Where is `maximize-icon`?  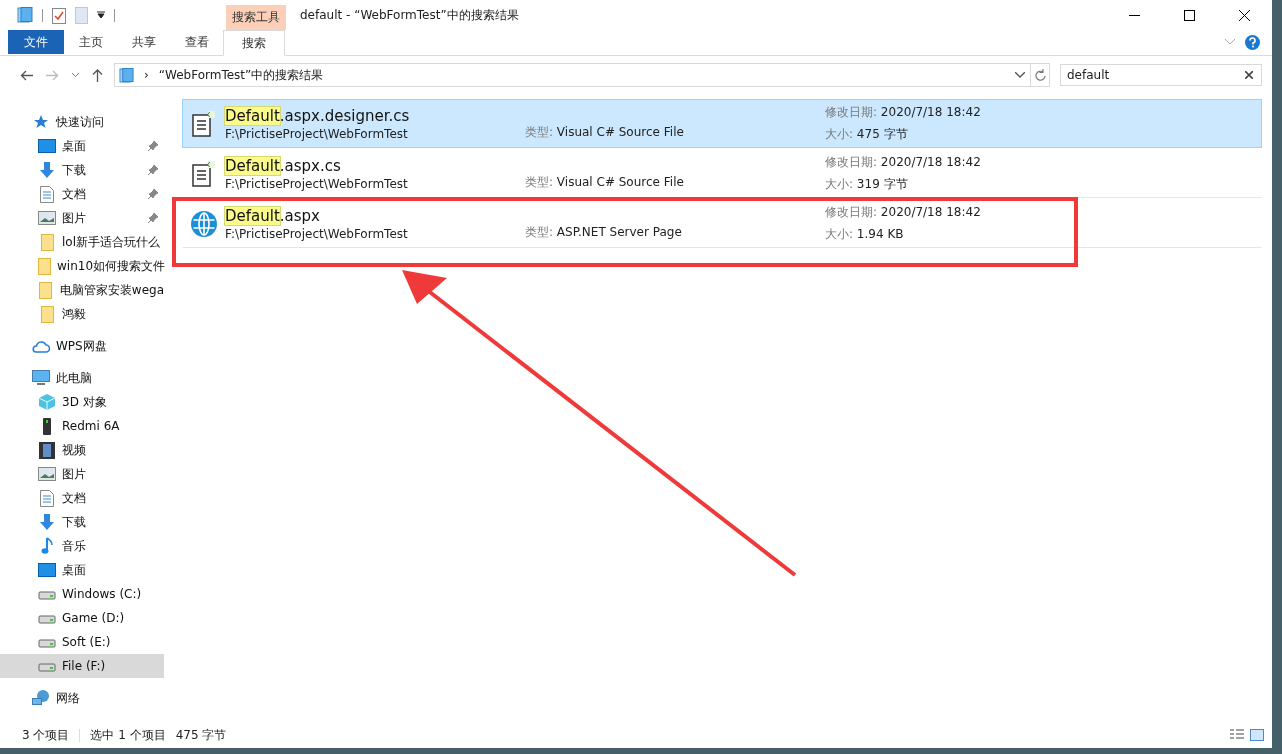 maximize-icon is located at coordinates (1189, 15).